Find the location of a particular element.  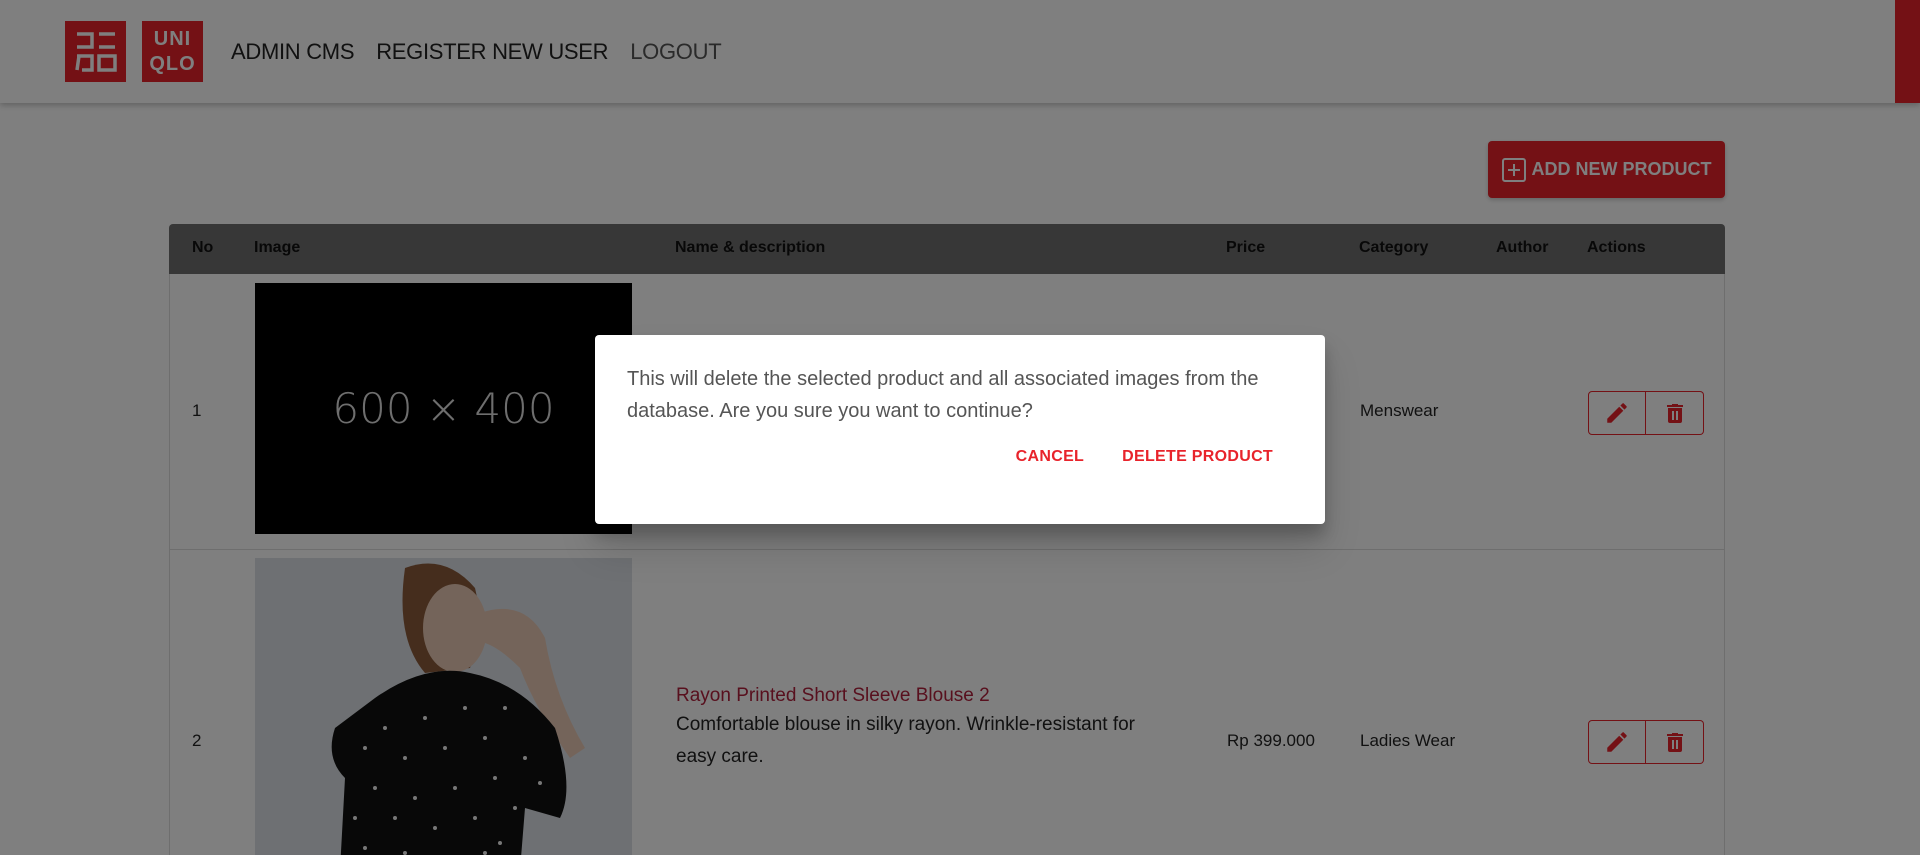

dialog-actions: CANCEL DELETE PRODUCT is located at coordinates (1144, 457).